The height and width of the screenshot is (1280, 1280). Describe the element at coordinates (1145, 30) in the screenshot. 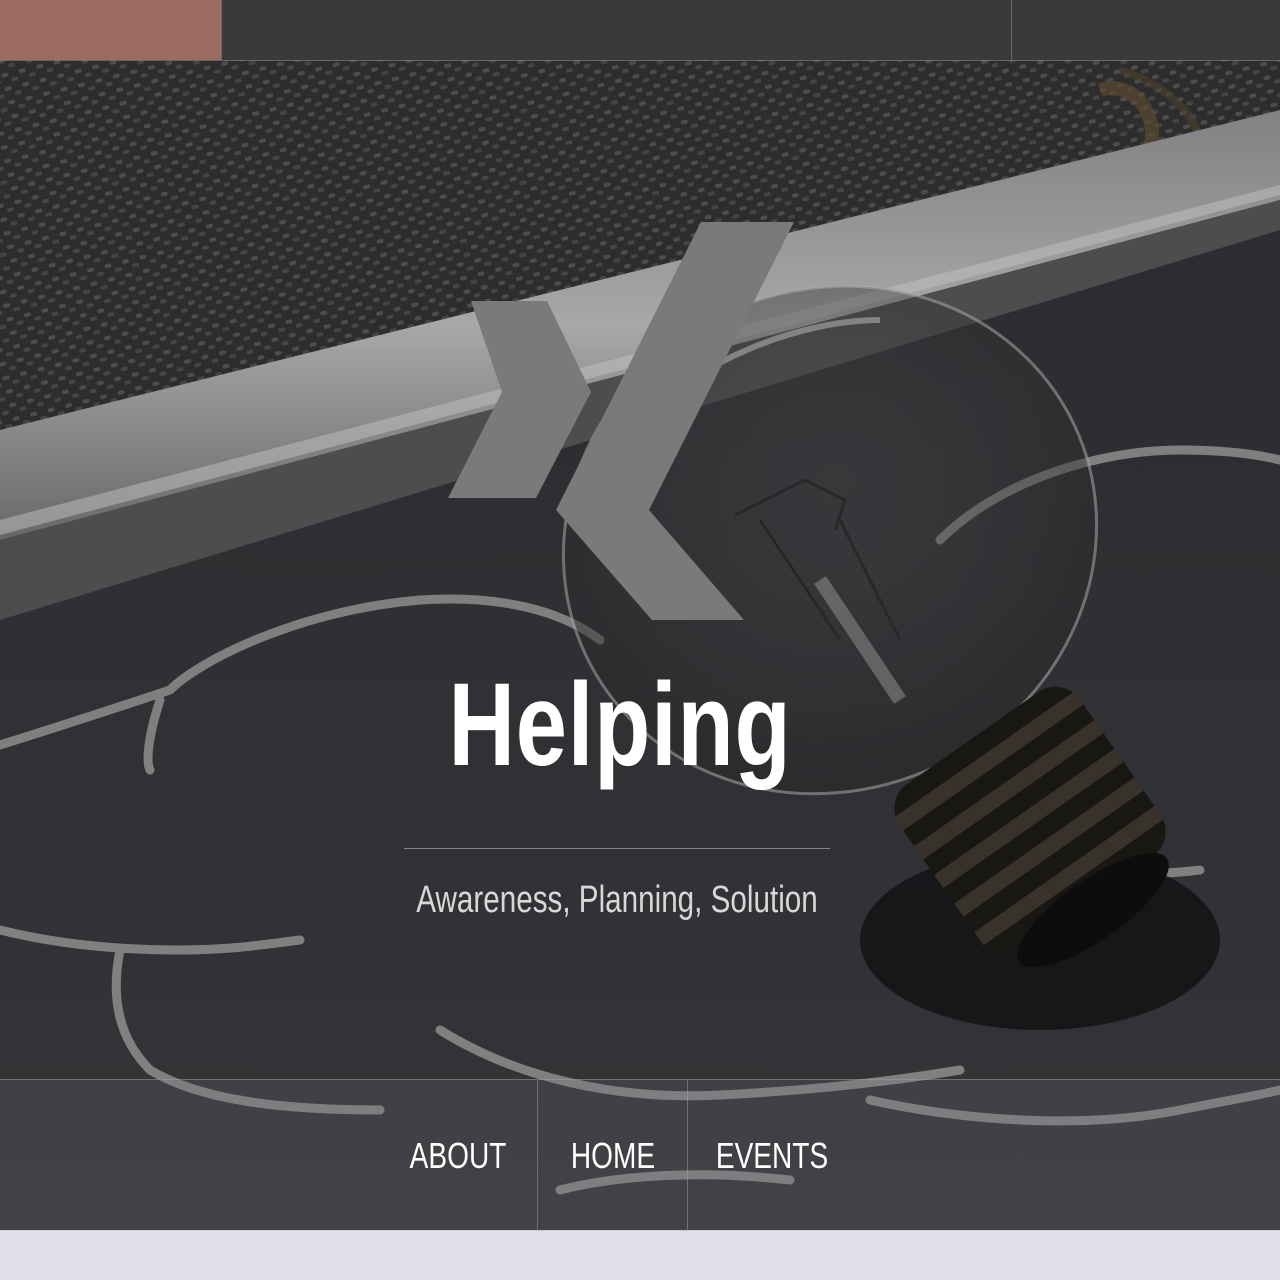

I see `top-bar-right-panel` at that location.